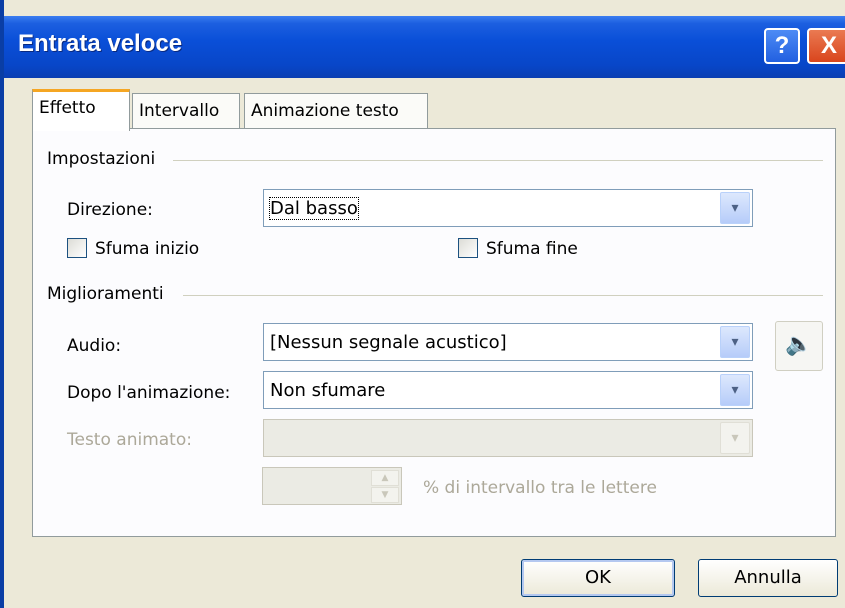  What do you see at coordinates (147, 249) in the screenshot?
I see `sfuma-inizio-label: Sfuma inizio` at bounding box center [147, 249].